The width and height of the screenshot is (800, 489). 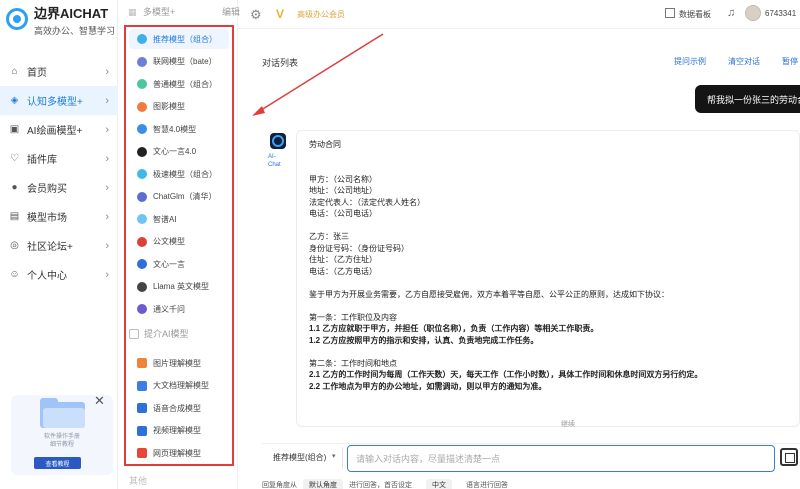 I want to click on model-label: 大文档理解模型, so click(x=181, y=385).